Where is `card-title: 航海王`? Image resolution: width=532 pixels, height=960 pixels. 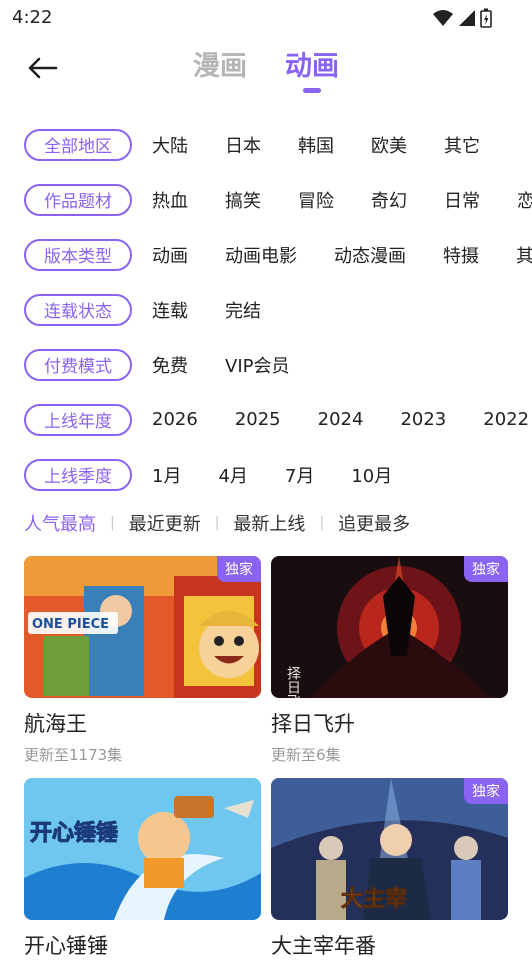 card-title: 航海王 is located at coordinates (142, 723).